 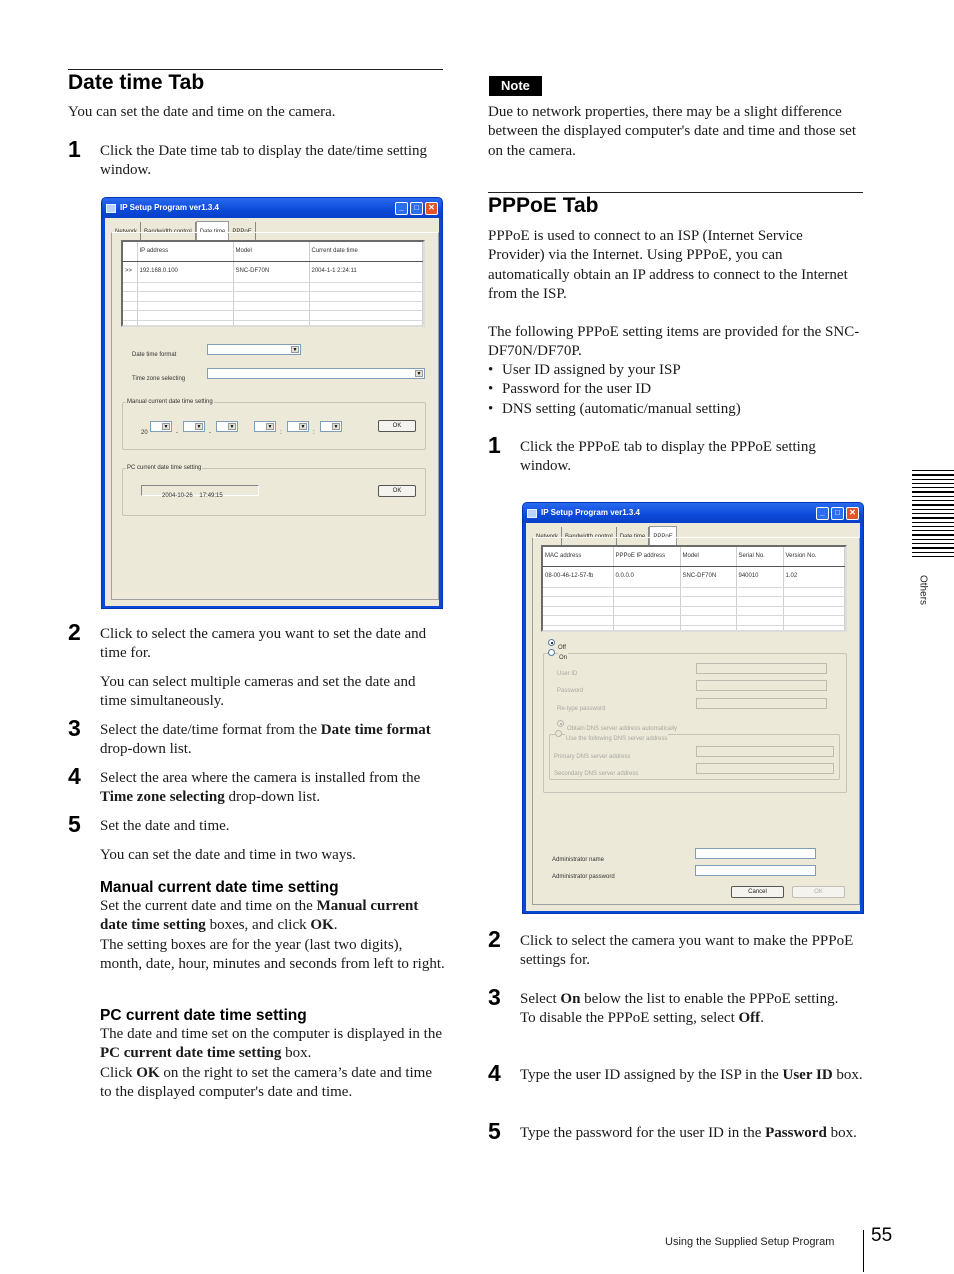 I want to click on password-label: Password, so click(x=570, y=691).